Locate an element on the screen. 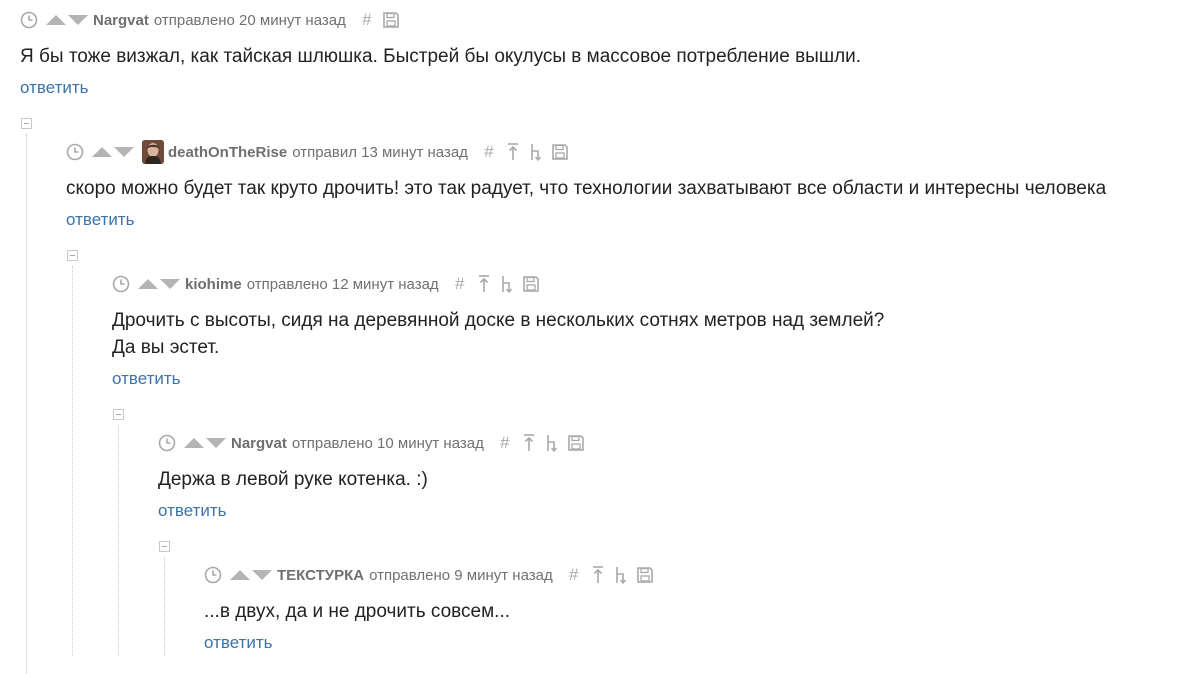  comment-timestamp: отправил 13 минут назад is located at coordinates (380, 152).